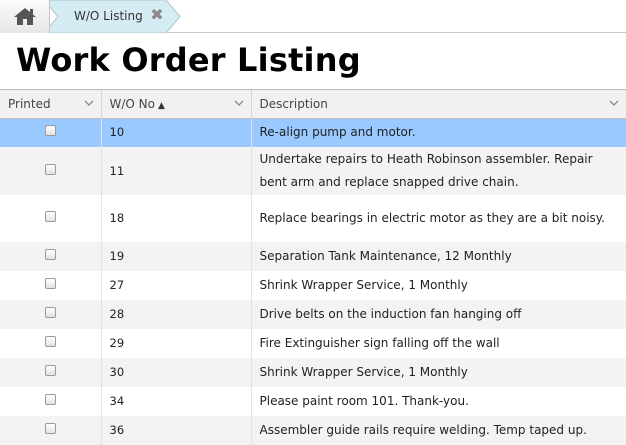  I want to click on wo-no-cell: 29, so click(176, 343).